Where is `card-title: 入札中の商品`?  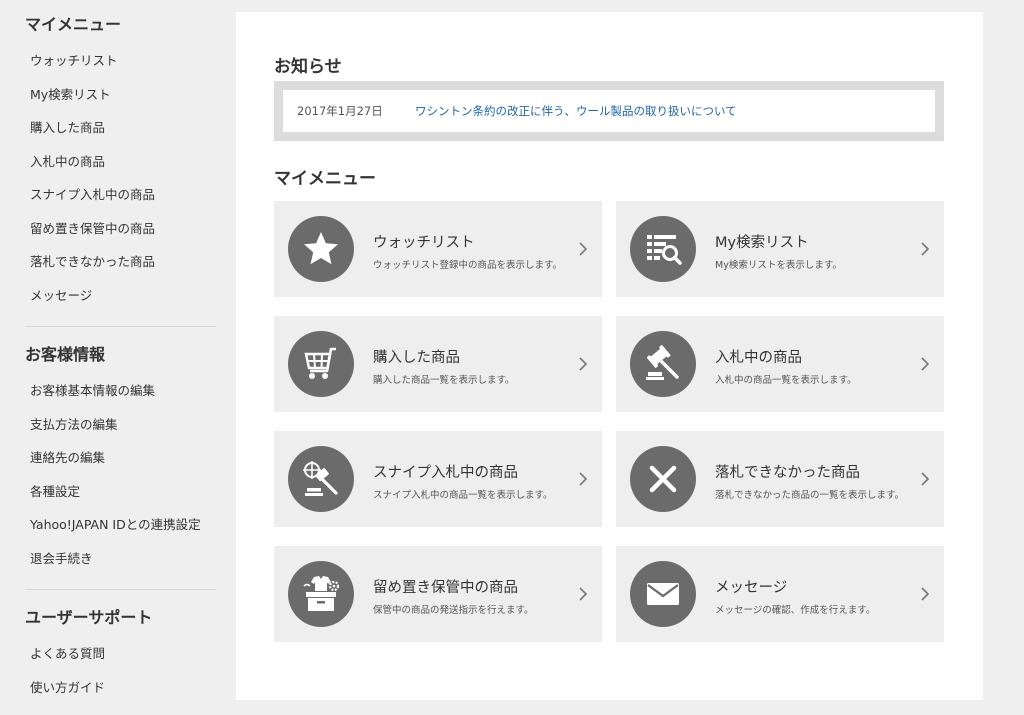
card-title: 入札中の商品 is located at coordinates (758, 358).